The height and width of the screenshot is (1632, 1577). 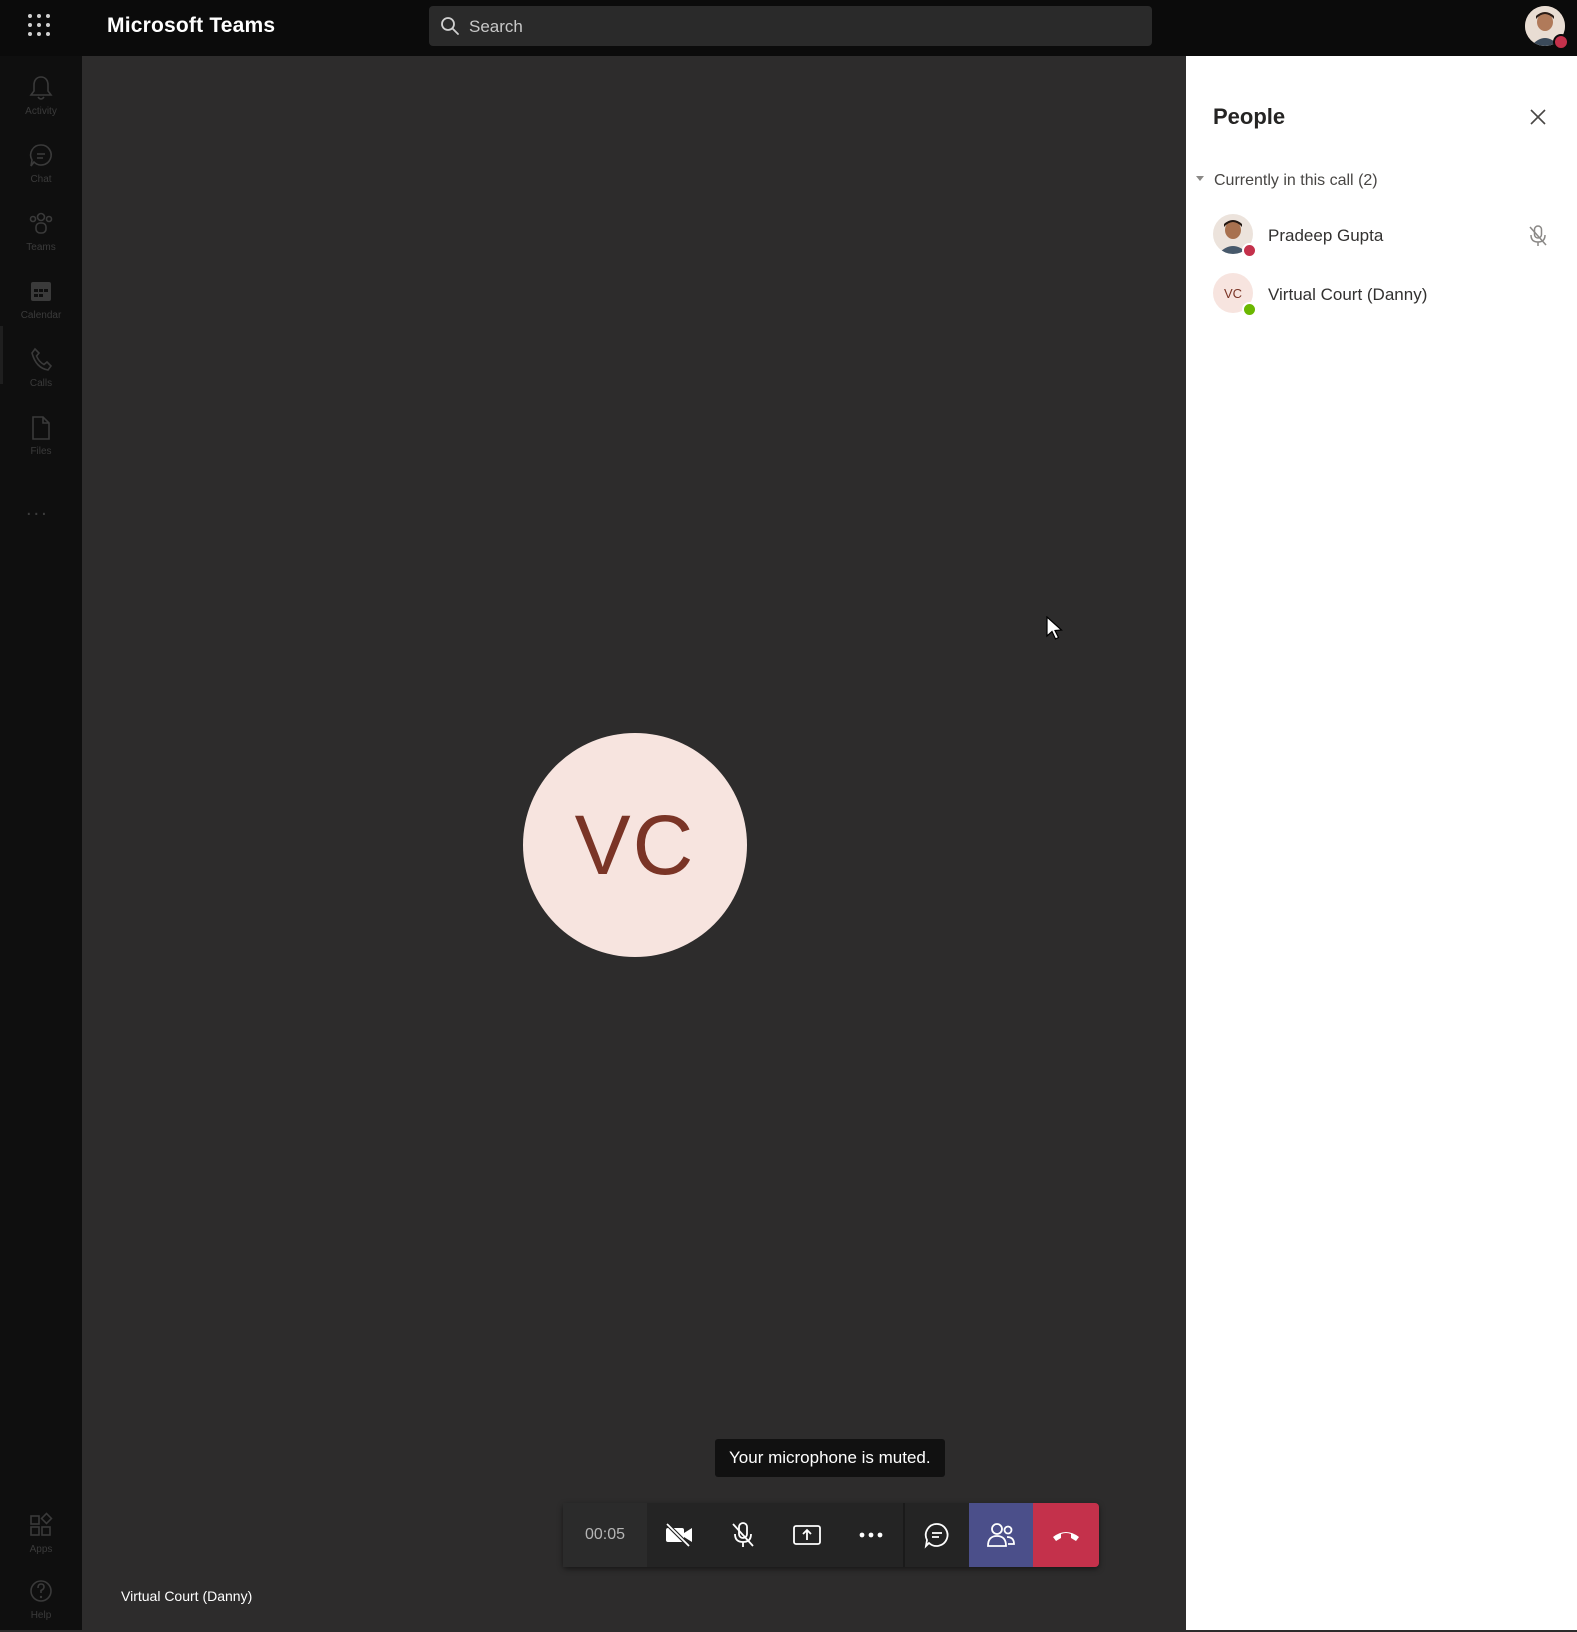 I want to click on section-currently-in-call: Currently in this call (2), so click(x=1287, y=181).